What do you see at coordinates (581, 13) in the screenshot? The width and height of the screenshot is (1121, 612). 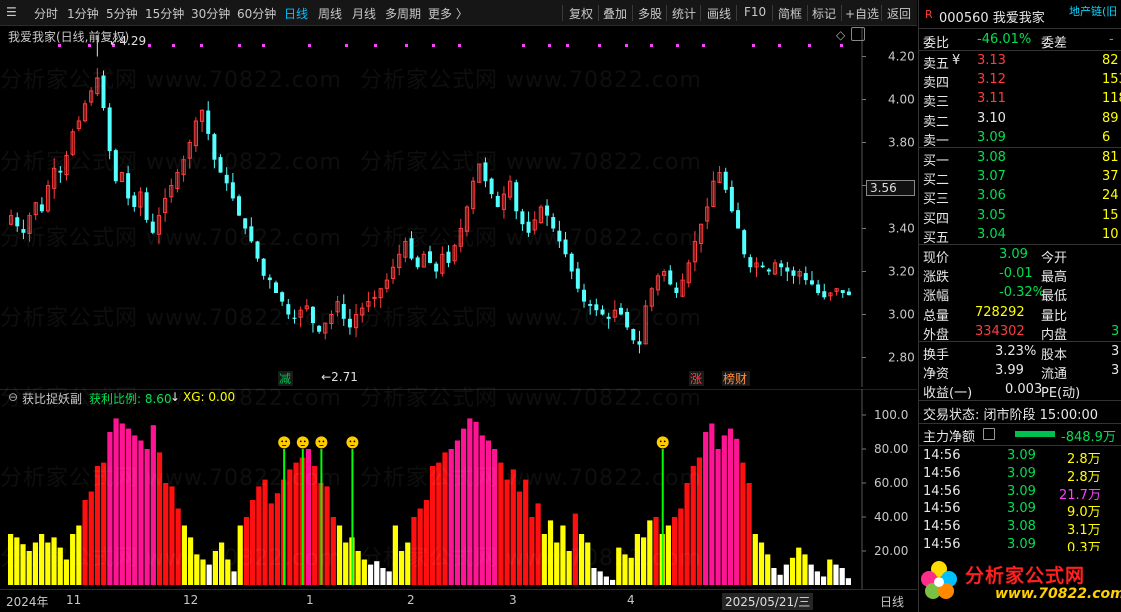 I see `adjust-button: 复权` at bounding box center [581, 13].